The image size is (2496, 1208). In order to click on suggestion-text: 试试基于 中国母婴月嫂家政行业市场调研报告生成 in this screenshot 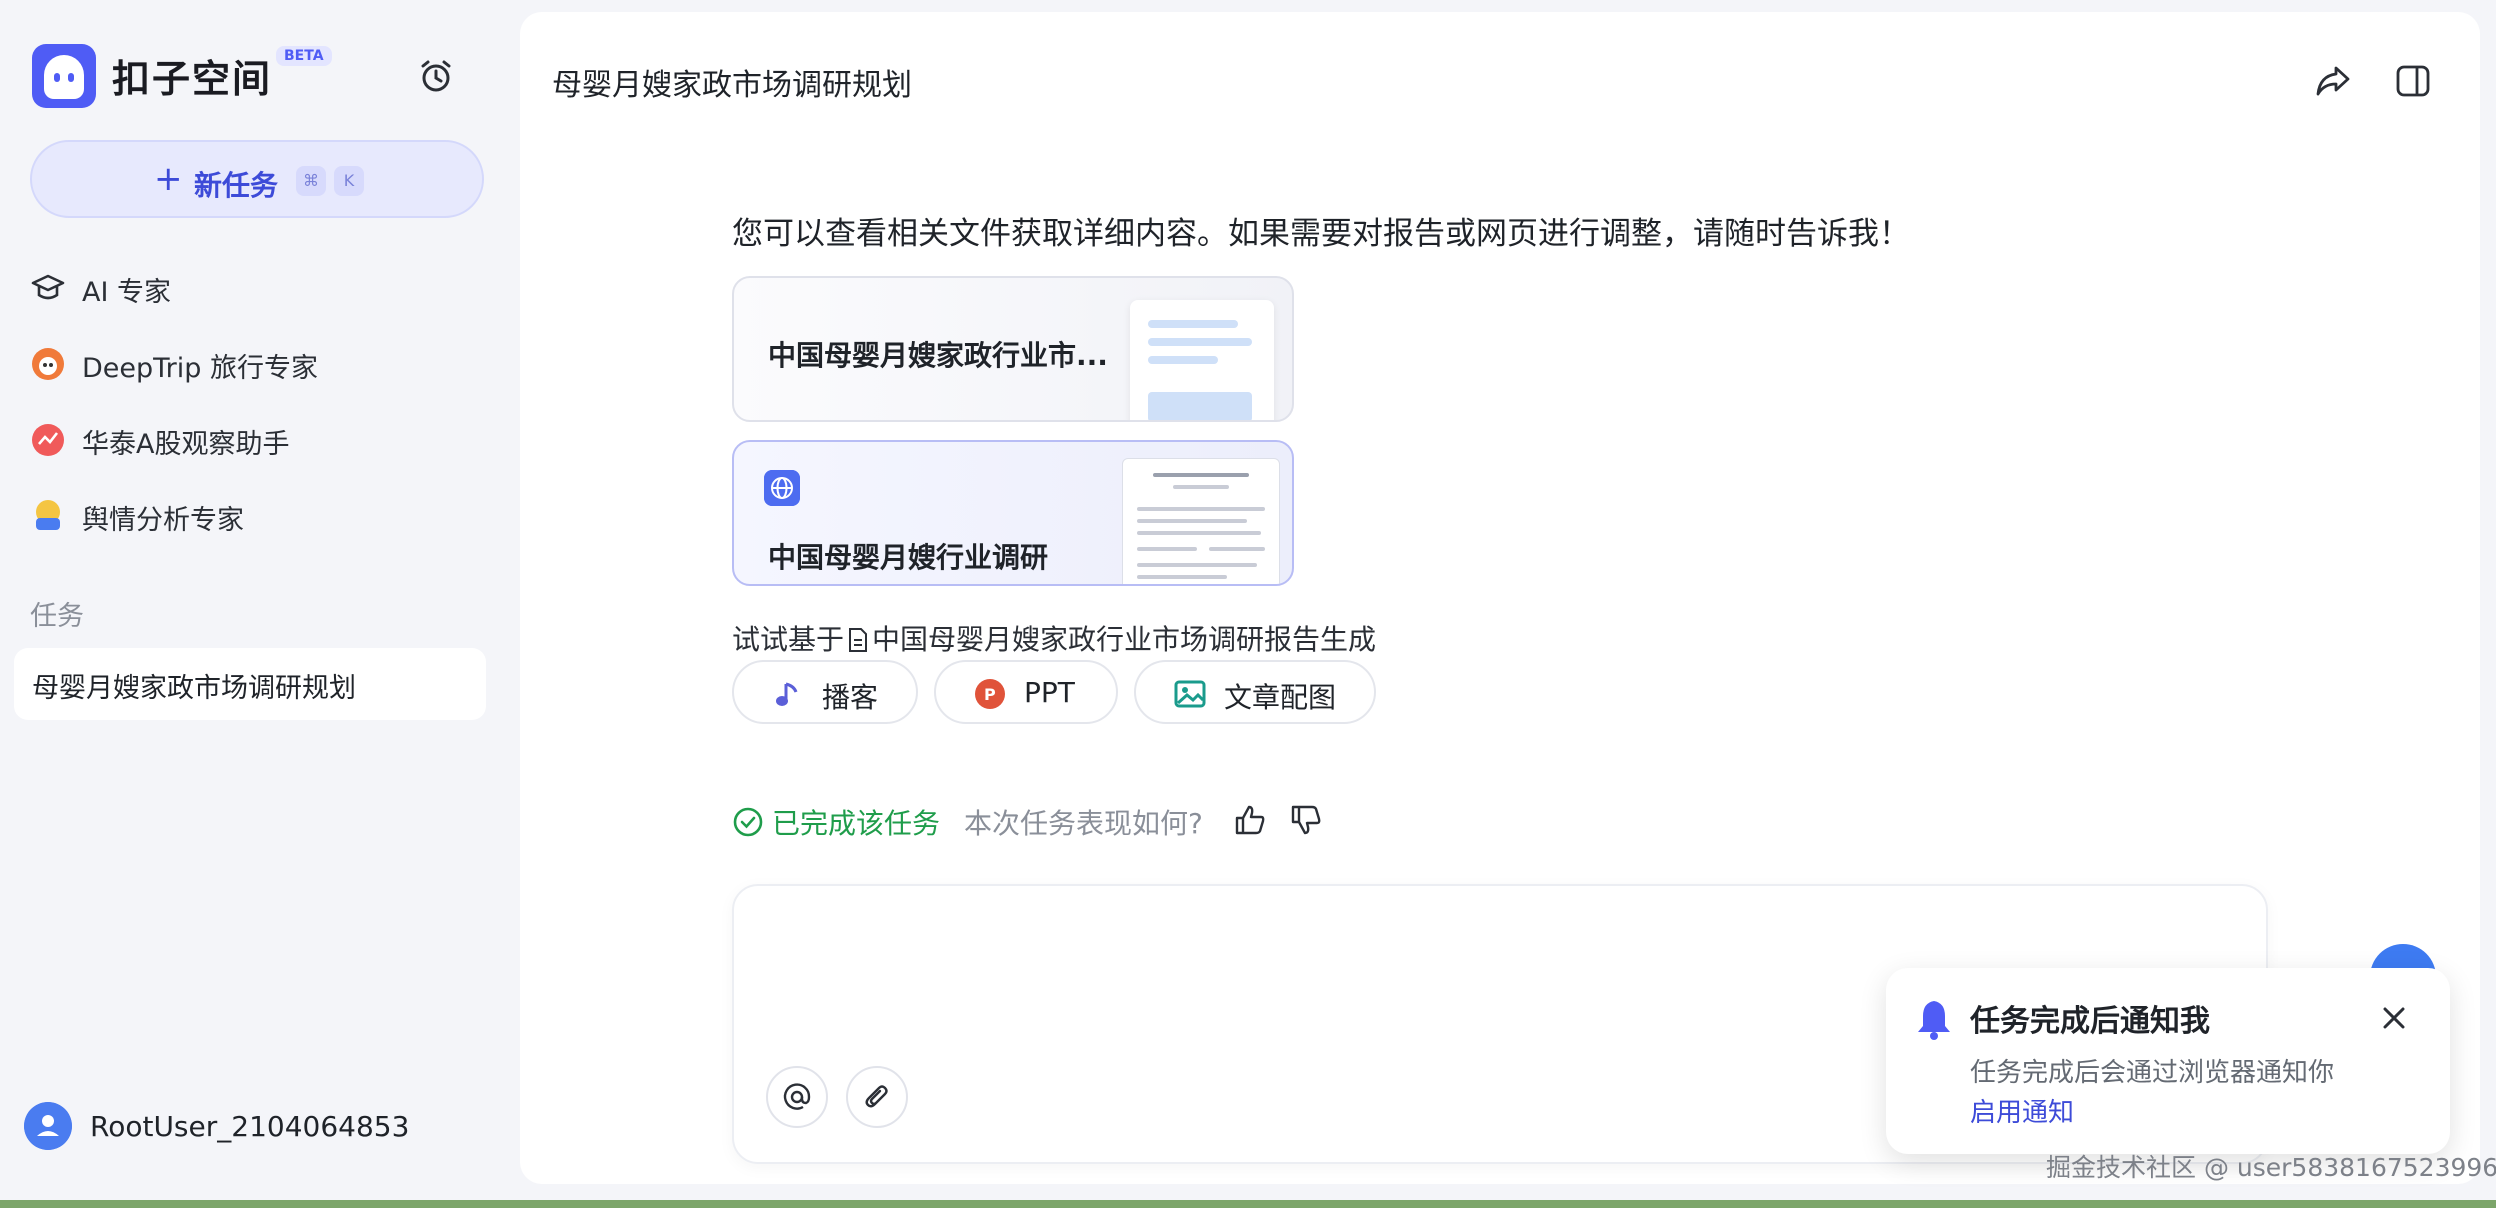, I will do `click(1054, 638)`.